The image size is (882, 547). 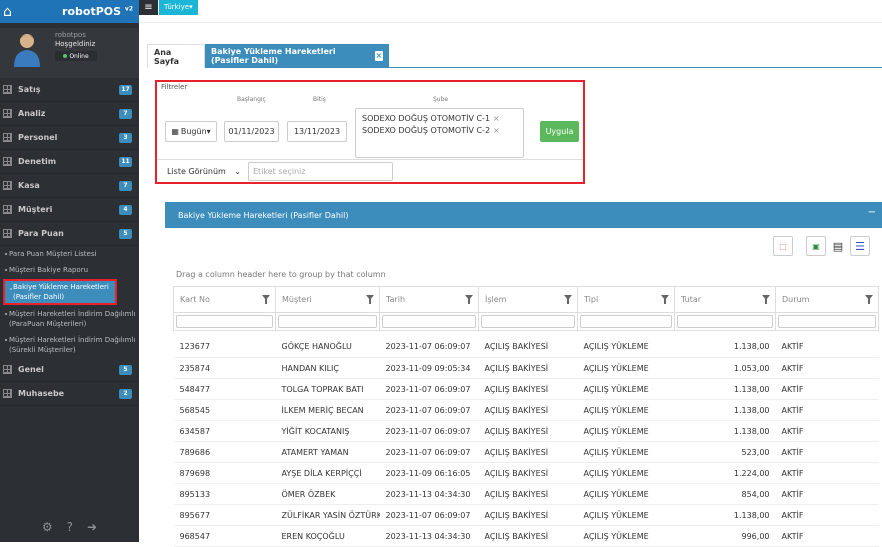 I want to click on welcome-text: Hoşgeldiniz, so click(x=75, y=44).